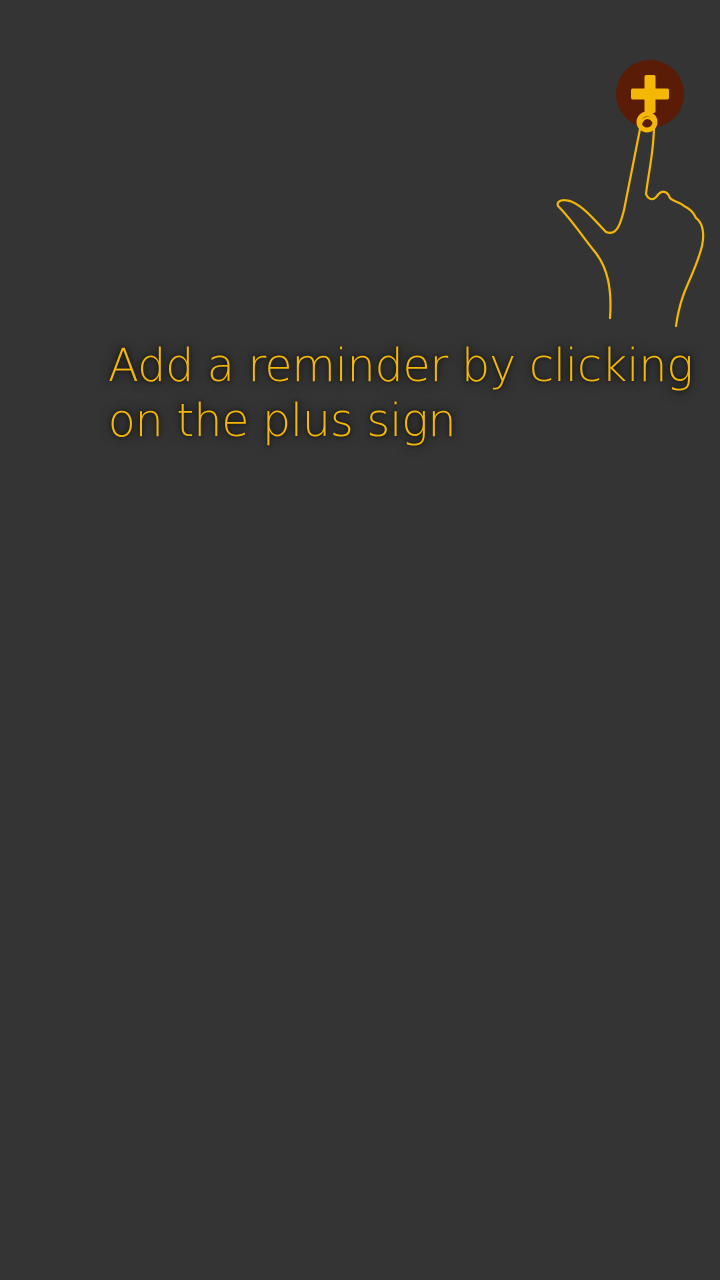 Image resolution: width=720 pixels, height=1280 pixels. What do you see at coordinates (401, 365) in the screenshot?
I see `hint-line-1: Add a reminder by clicking` at bounding box center [401, 365].